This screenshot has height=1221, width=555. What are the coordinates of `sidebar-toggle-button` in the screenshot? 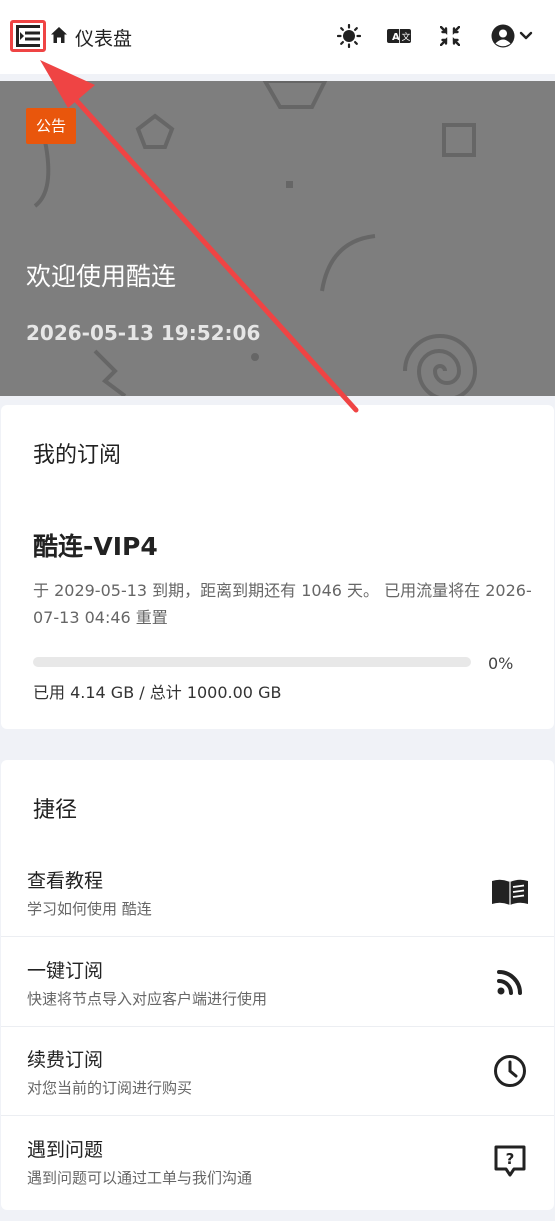 It's located at (28, 36).